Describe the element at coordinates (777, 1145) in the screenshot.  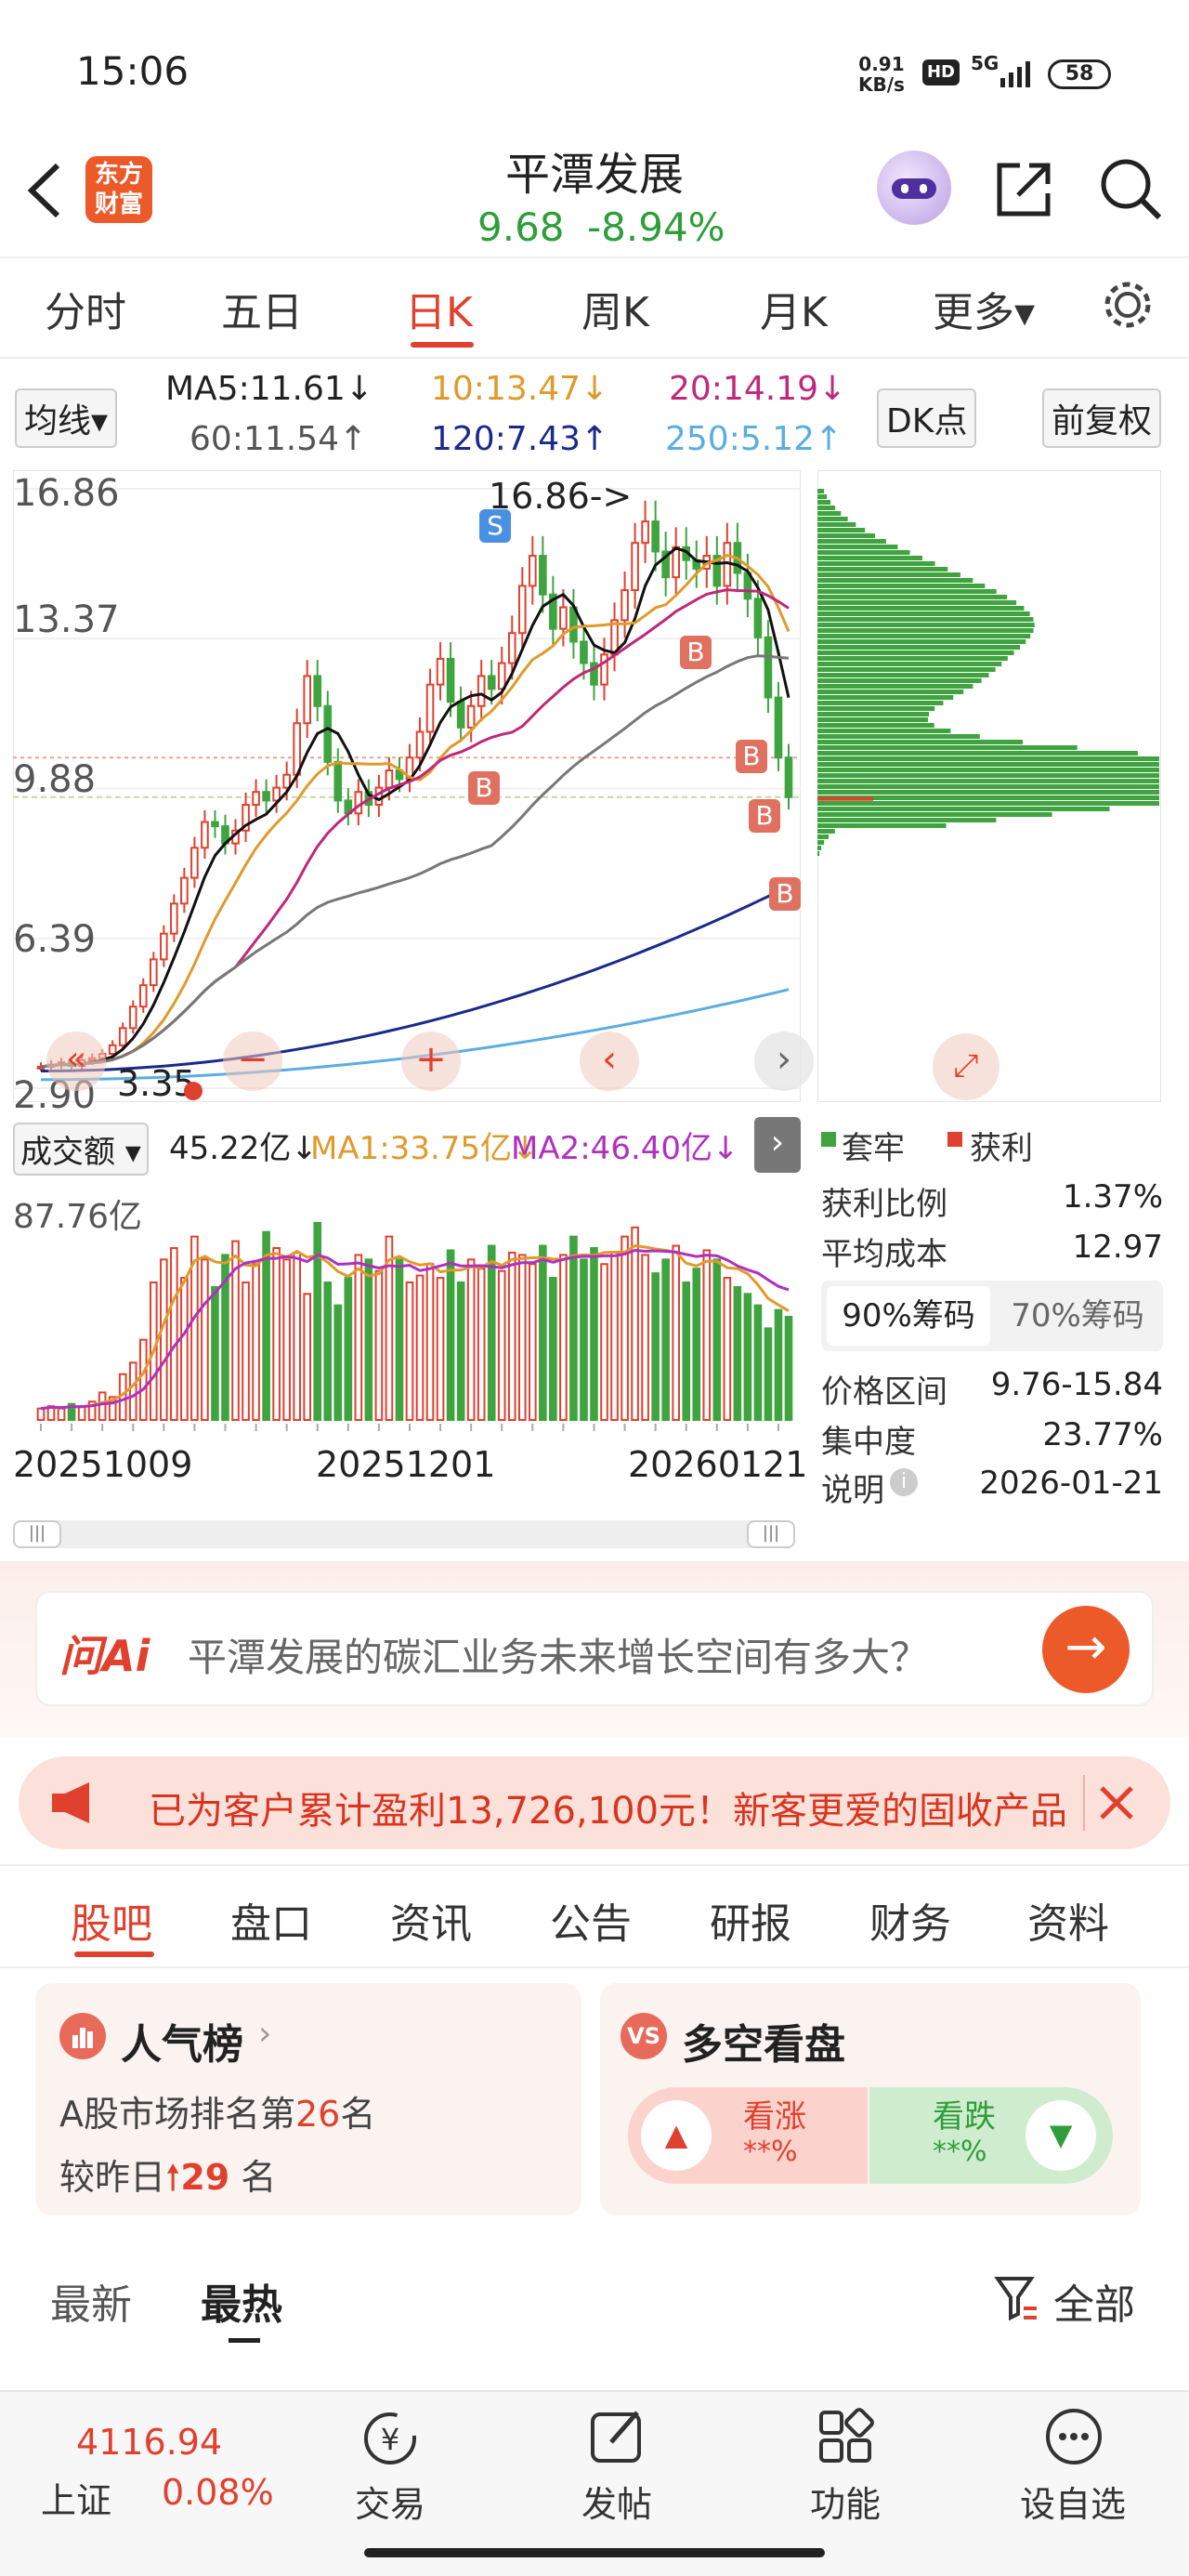
I see `volume-expand-icon: ›` at that location.